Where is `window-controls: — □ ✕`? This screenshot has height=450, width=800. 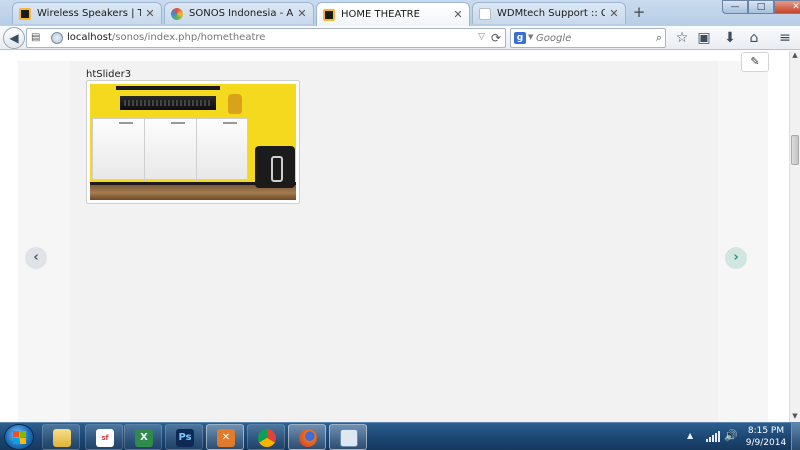 window-controls: — □ ✕ is located at coordinates (761, 7).